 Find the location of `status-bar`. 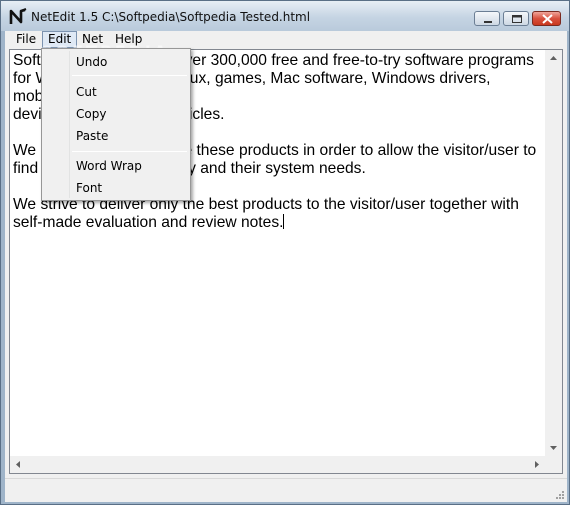

status-bar is located at coordinates (286, 490).